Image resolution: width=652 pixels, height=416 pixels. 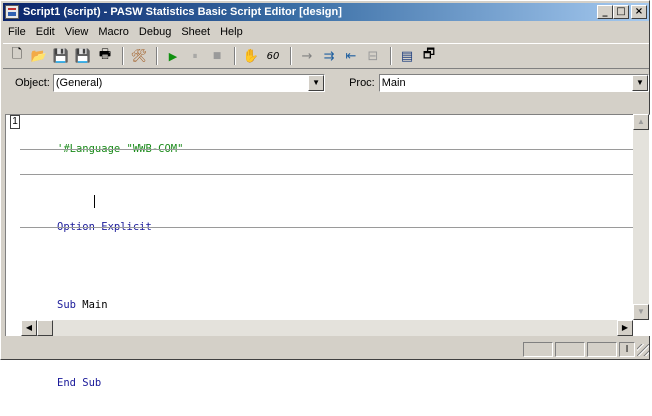 What do you see at coordinates (139, 56) in the screenshot?
I see `dialog-icon: 🛠` at bounding box center [139, 56].